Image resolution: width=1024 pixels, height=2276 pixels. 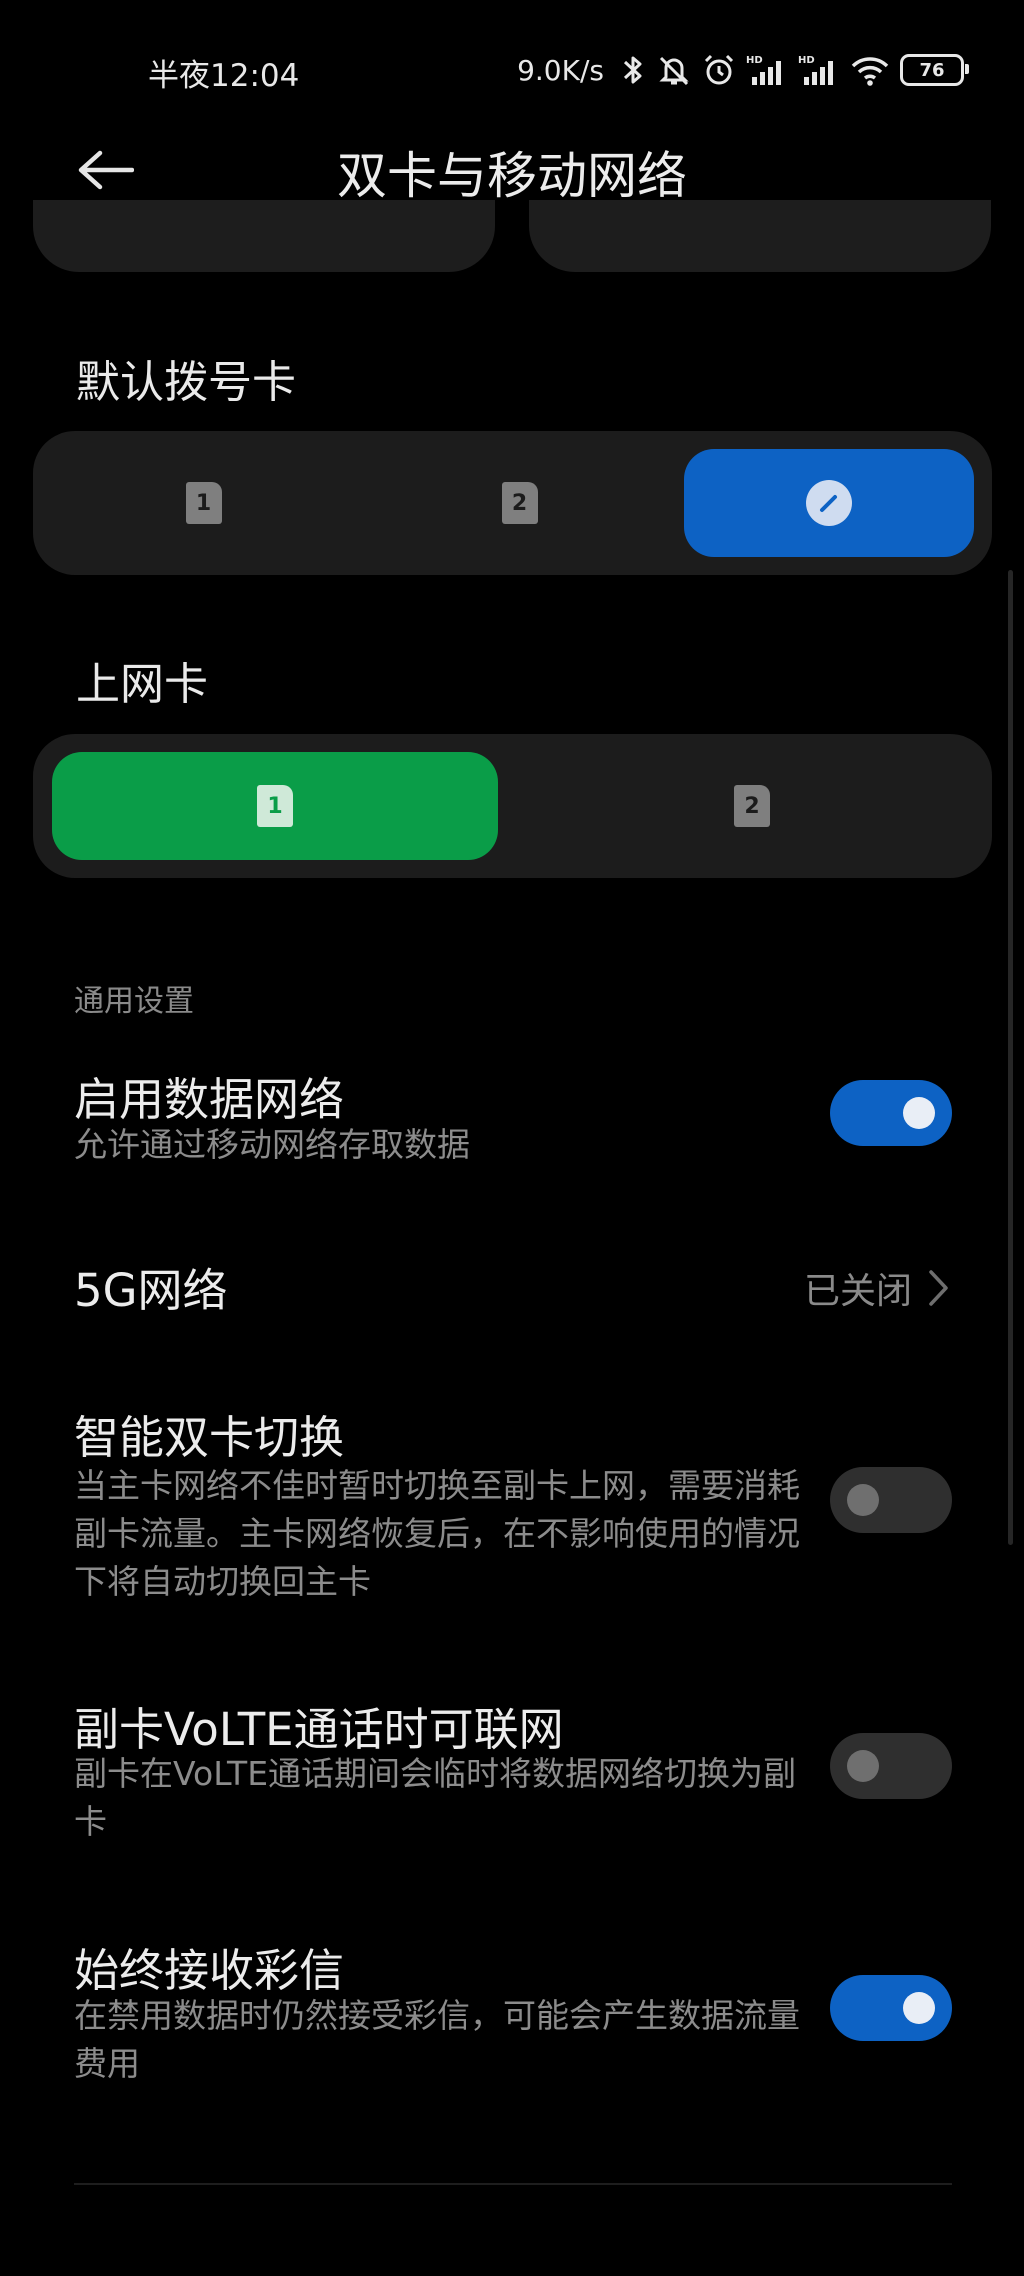 I want to click on general-settings-label: 通用设置, so click(x=134, y=1001).